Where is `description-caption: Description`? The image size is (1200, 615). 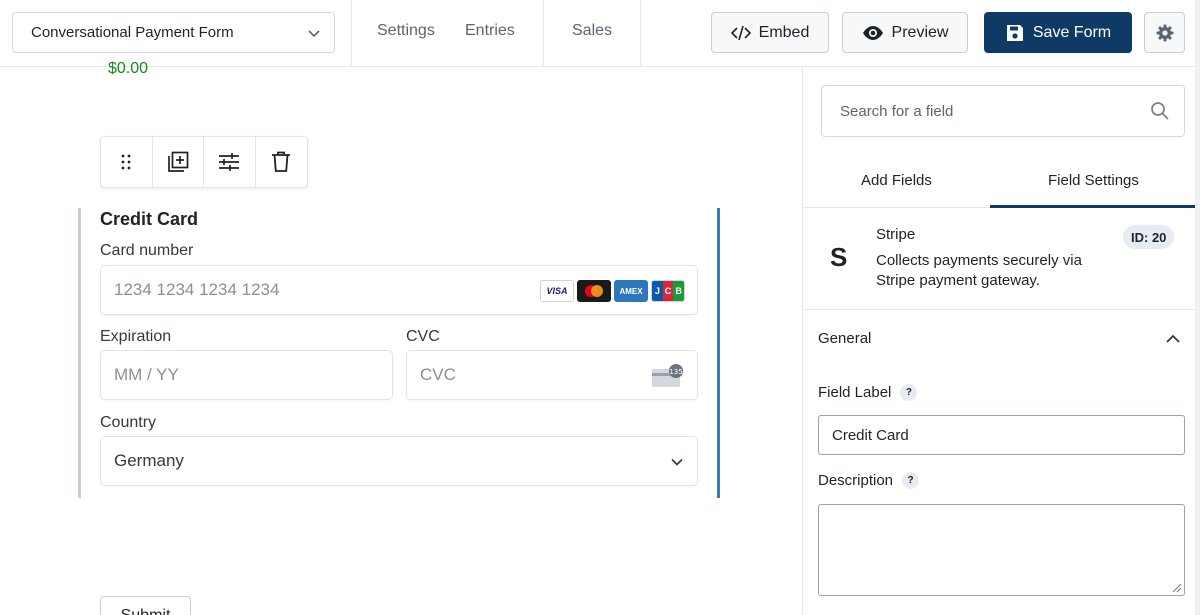
description-caption: Description is located at coordinates (856, 480).